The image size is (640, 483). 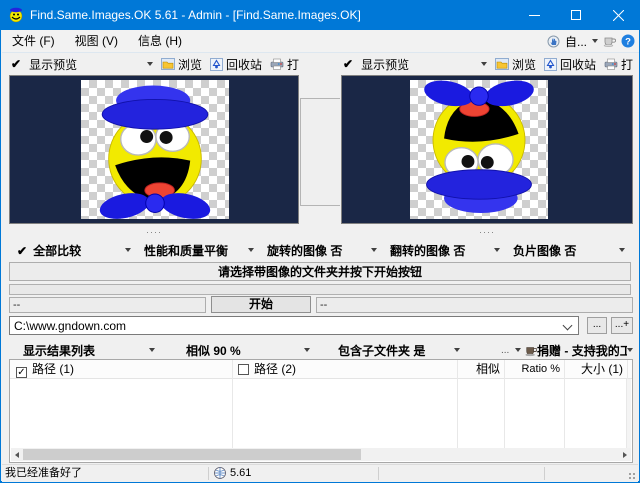 What do you see at coordinates (630, 350) in the screenshot?
I see `donate-arrow-icon` at bounding box center [630, 350].